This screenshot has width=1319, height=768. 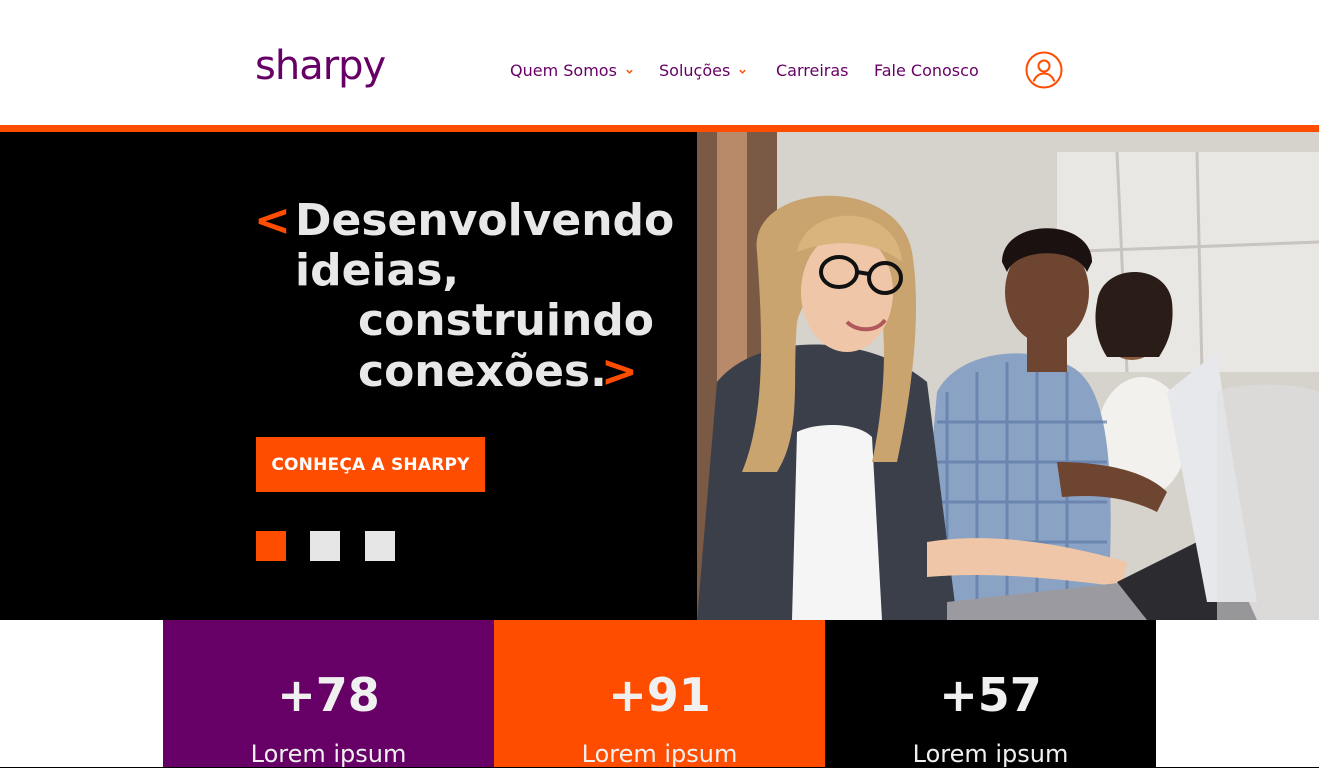 I want to click on hero-headline-line3: construindo, so click(x=506, y=320).